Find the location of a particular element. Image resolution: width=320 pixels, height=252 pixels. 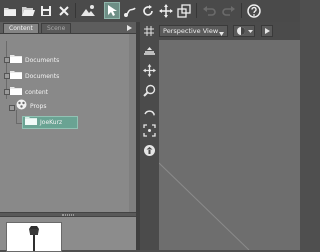

undo-icon is located at coordinates (209, 10).